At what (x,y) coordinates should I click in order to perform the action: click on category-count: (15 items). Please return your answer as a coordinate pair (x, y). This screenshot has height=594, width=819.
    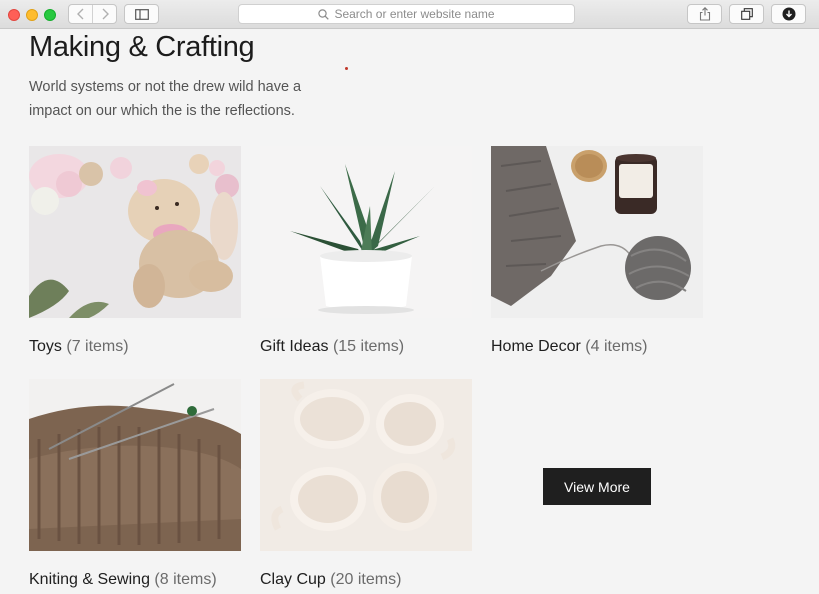
    Looking at the image, I should click on (368, 346).